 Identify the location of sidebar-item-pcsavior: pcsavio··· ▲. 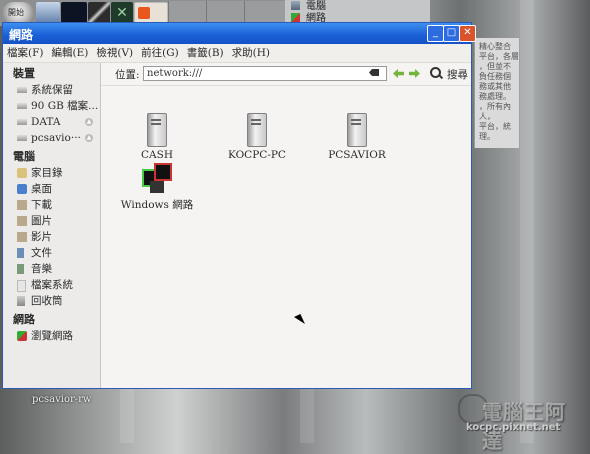
(51, 138).